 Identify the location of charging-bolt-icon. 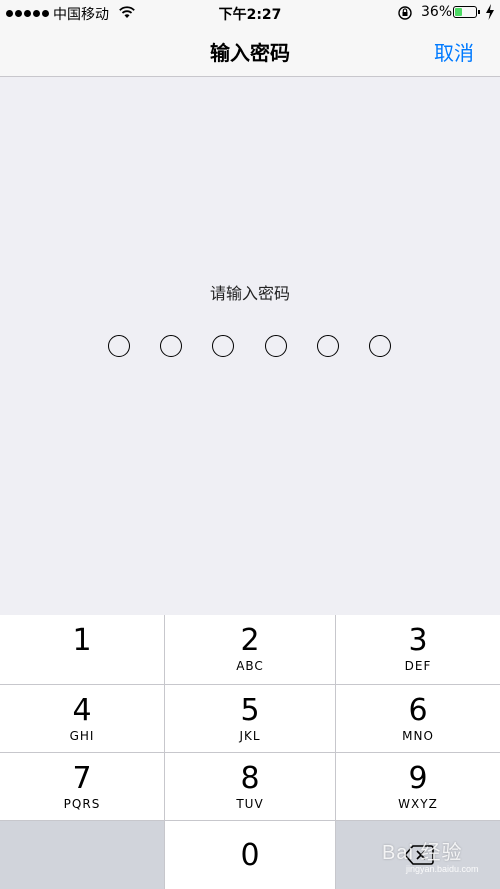
(490, 14).